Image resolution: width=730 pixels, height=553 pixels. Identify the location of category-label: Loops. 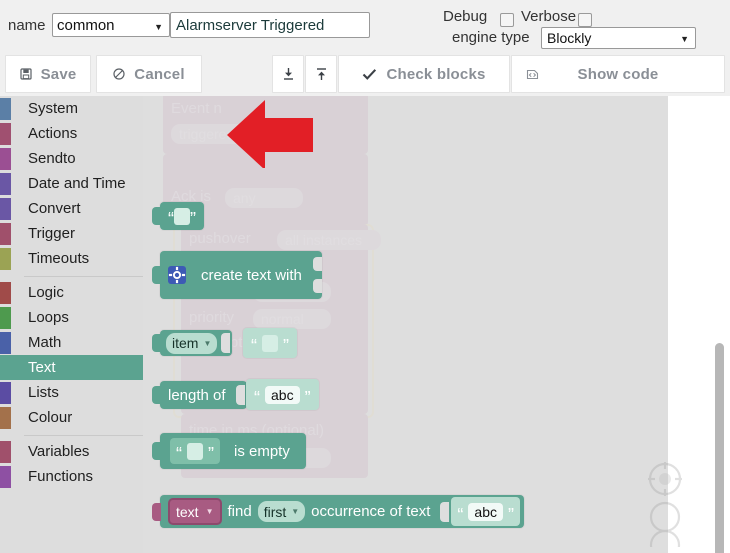
(48, 317).